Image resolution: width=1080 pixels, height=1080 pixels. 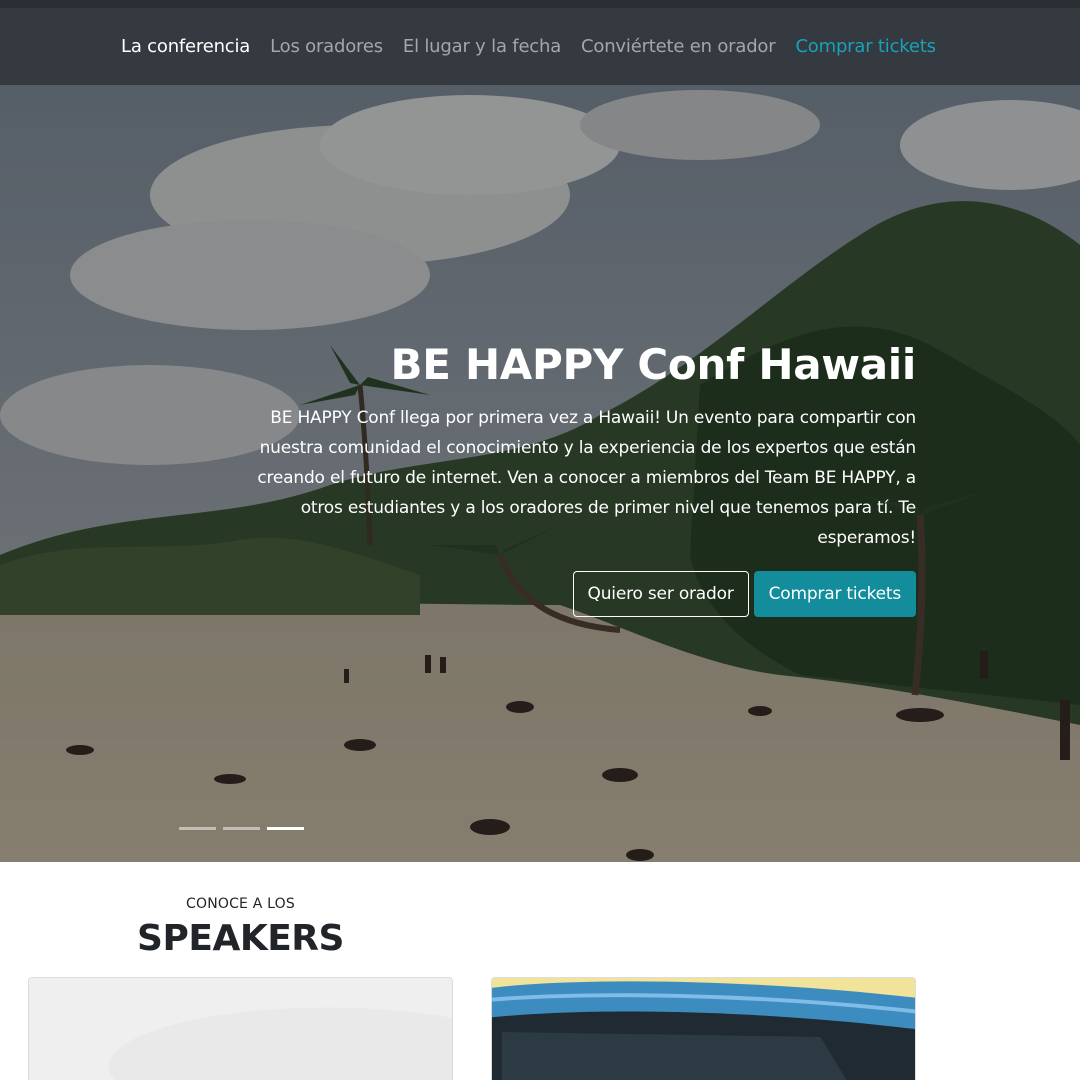 I want to click on nav-item-lugar-fecha: El lugar y la fecha, so click(x=482, y=46).